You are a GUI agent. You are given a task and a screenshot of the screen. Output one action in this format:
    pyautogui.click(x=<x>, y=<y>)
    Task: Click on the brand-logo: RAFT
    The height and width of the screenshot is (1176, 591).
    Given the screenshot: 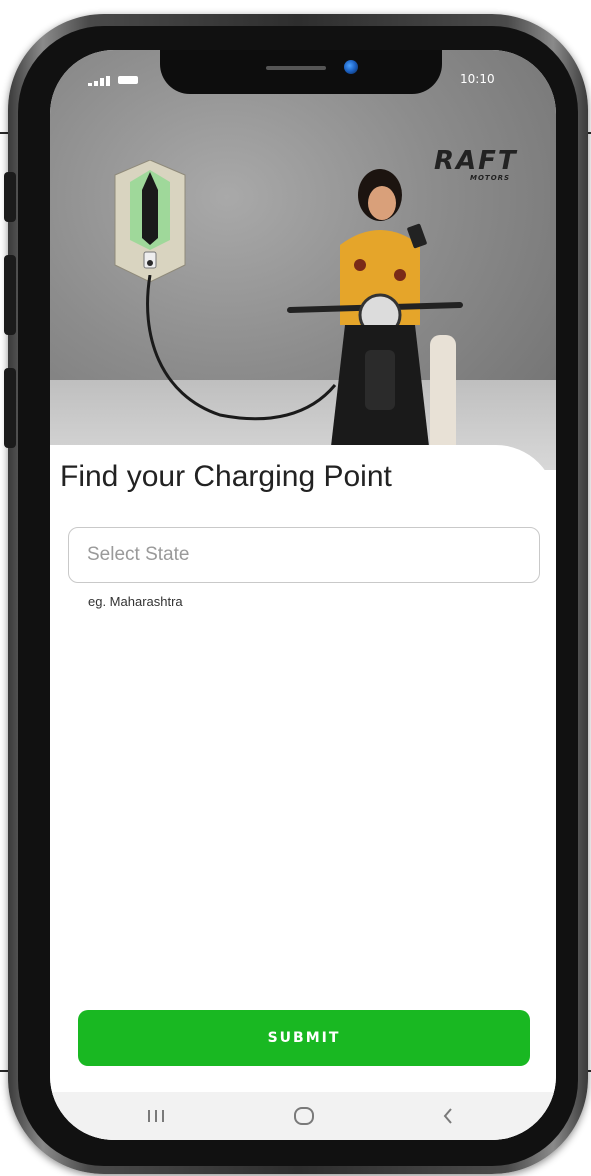 What is the action you would take?
    pyautogui.click(x=476, y=161)
    